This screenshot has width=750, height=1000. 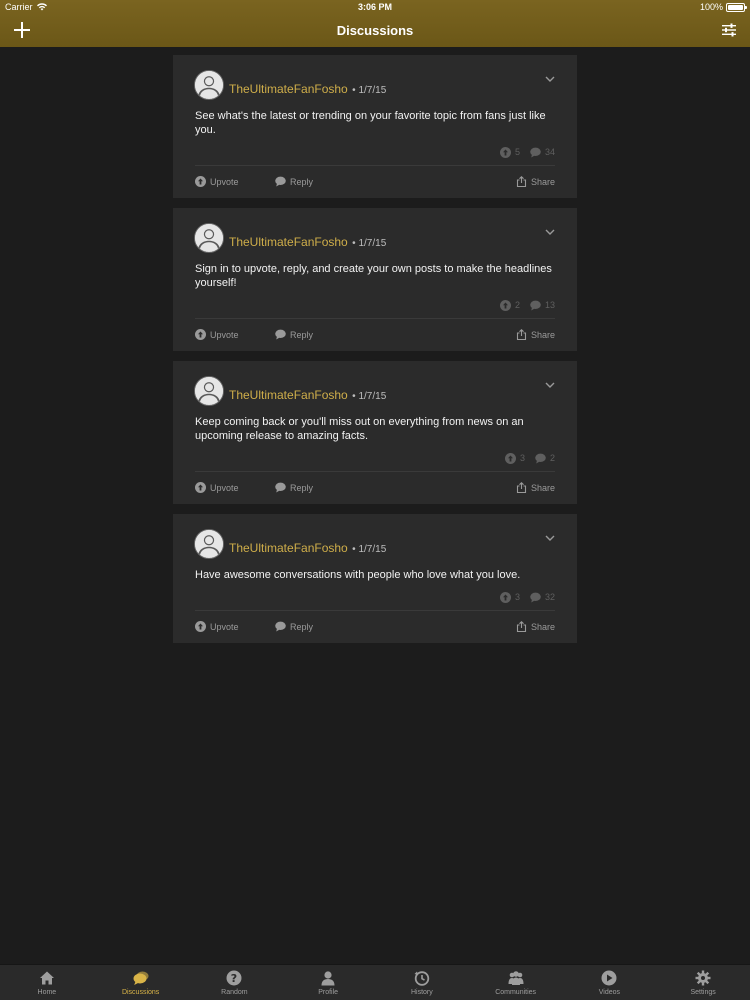 What do you see at coordinates (549, 152) in the screenshot?
I see `reply-count-value: 34` at bounding box center [549, 152].